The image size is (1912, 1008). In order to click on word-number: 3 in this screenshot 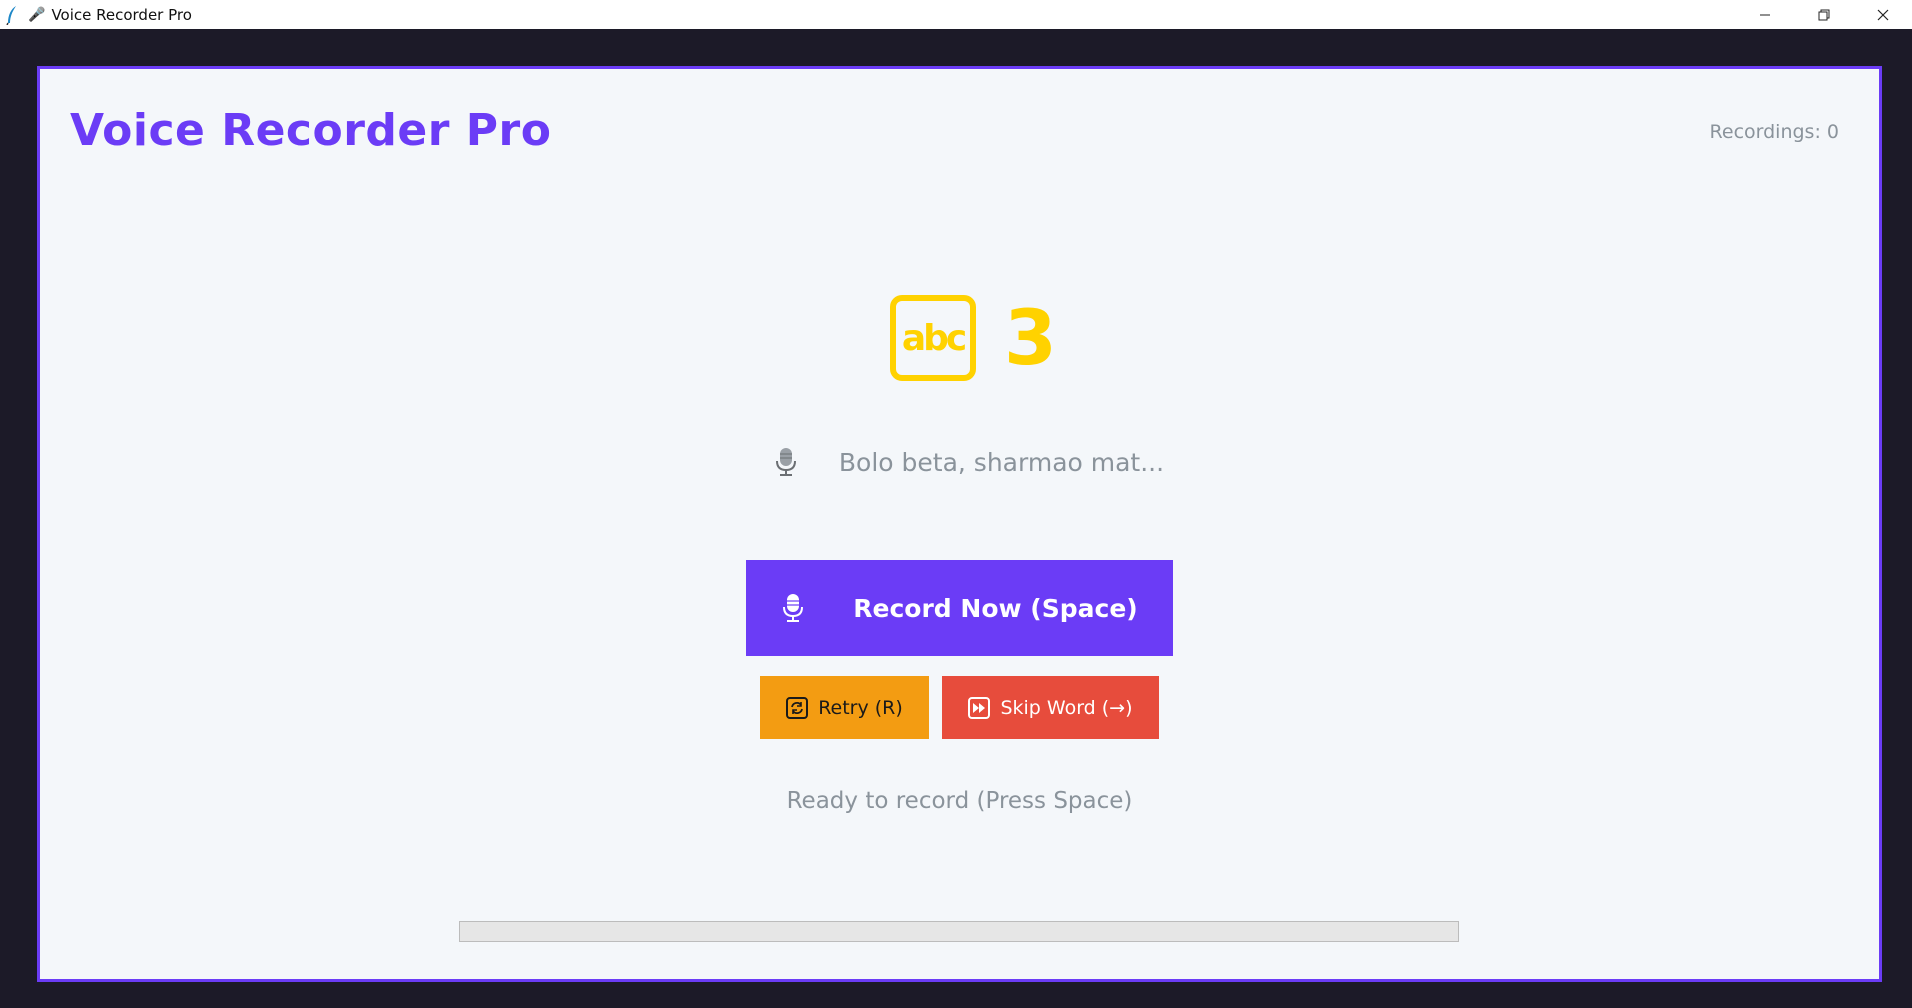, I will do `click(1030, 337)`.